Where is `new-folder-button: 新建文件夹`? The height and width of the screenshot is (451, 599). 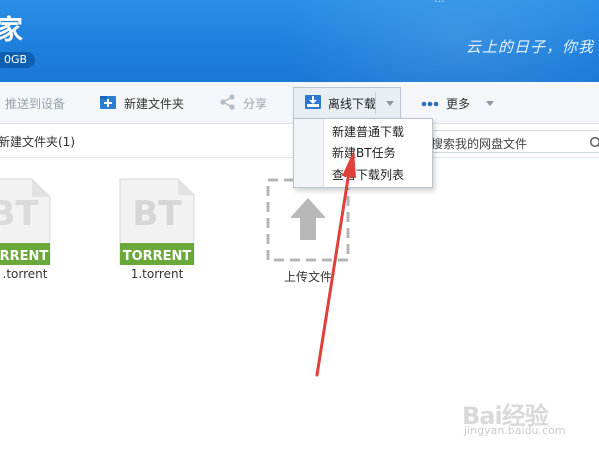
new-folder-button: 新建文件夹 is located at coordinates (141, 103).